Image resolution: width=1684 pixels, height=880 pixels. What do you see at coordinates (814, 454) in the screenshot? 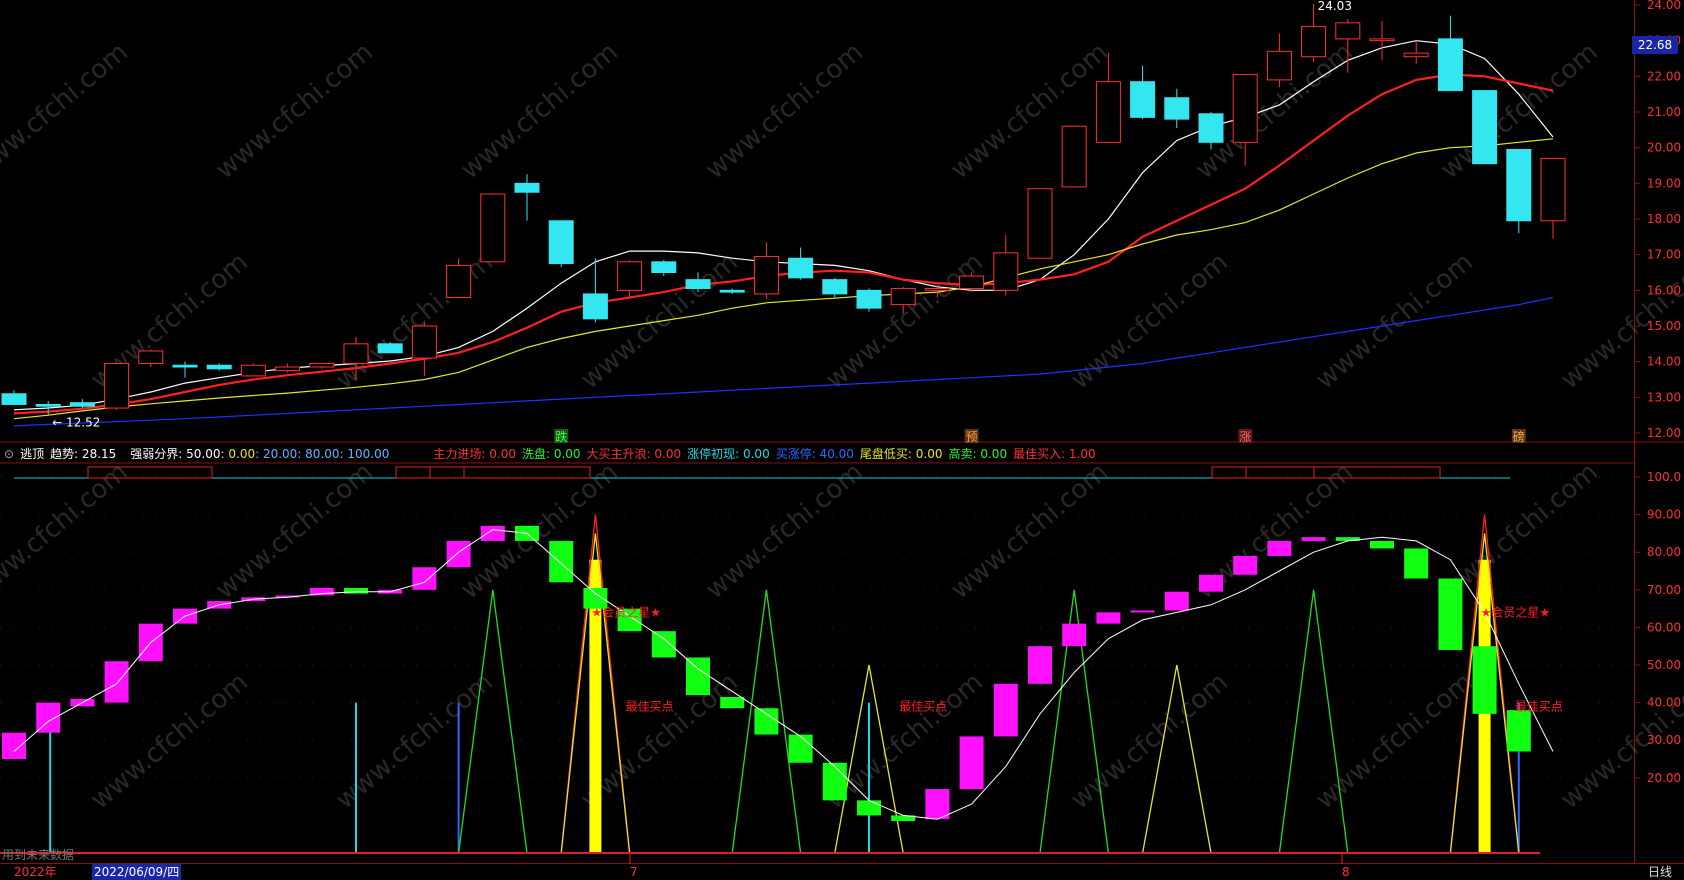
I see `indicator-legend-item: 买涨停: 40.00` at bounding box center [814, 454].